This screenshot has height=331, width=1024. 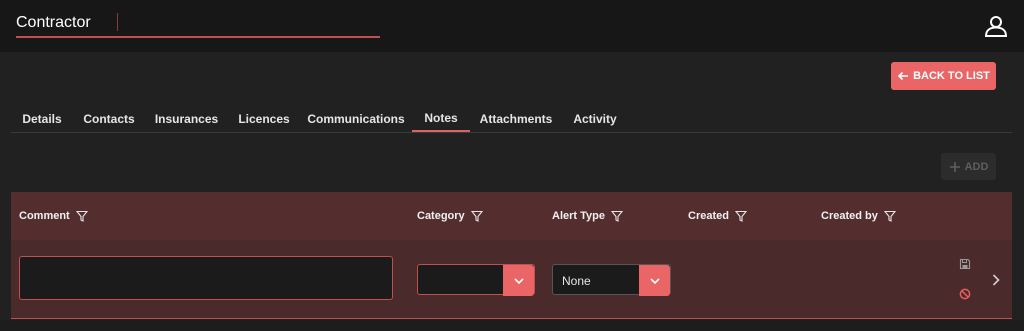 What do you see at coordinates (476, 280) in the screenshot?
I see `category-select` at bounding box center [476, 280].